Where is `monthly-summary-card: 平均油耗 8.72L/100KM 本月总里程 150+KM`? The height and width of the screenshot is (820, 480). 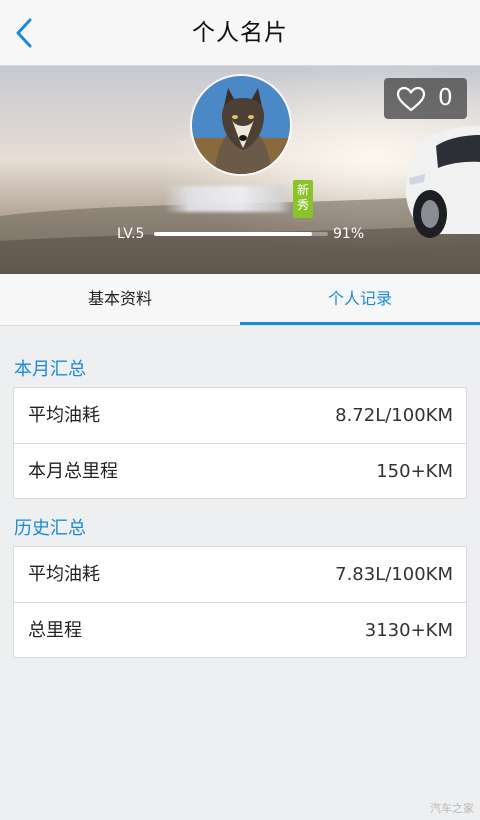
monthly-summary-card: 平均油耗 8.72L/100KM 本月总里程 150+KM is located at coordinates (240, 443).